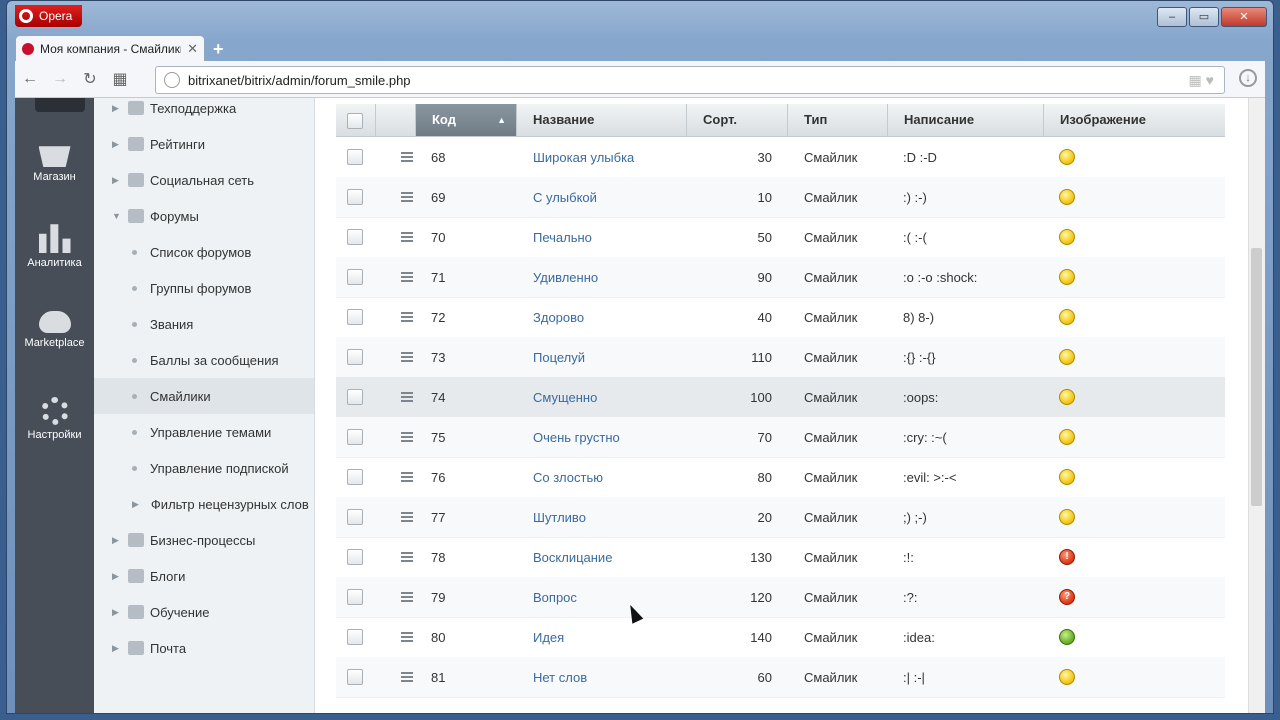 This screenshot has height=720, width=1280. What do you see at coordinates (602, 120) in the screenshot?
I see `column-name: Название` at bounding box center [602, 120].